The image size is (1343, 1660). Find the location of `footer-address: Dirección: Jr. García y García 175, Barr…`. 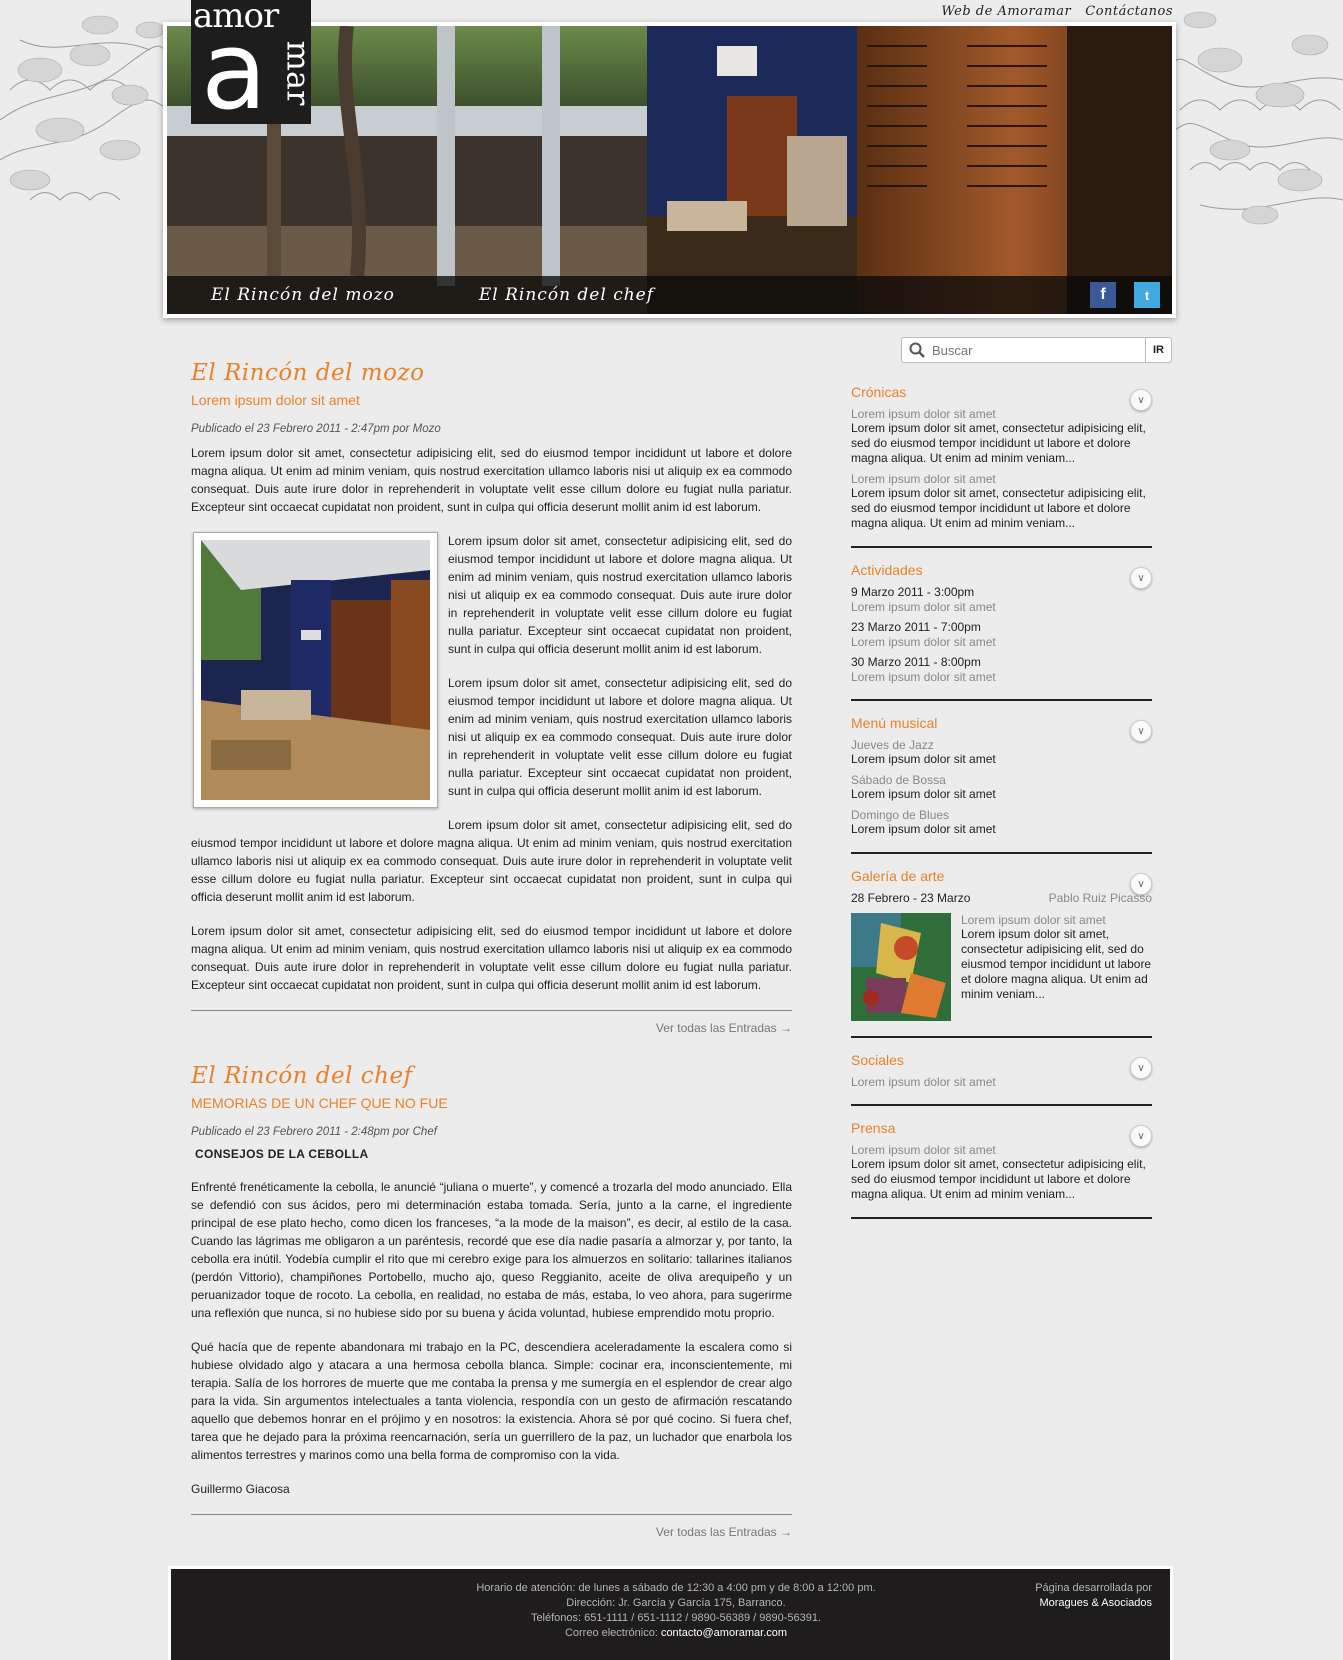

footer-address: Dirección: Jr. García y García 175, Barr… is located at coordinates (676, 1603).